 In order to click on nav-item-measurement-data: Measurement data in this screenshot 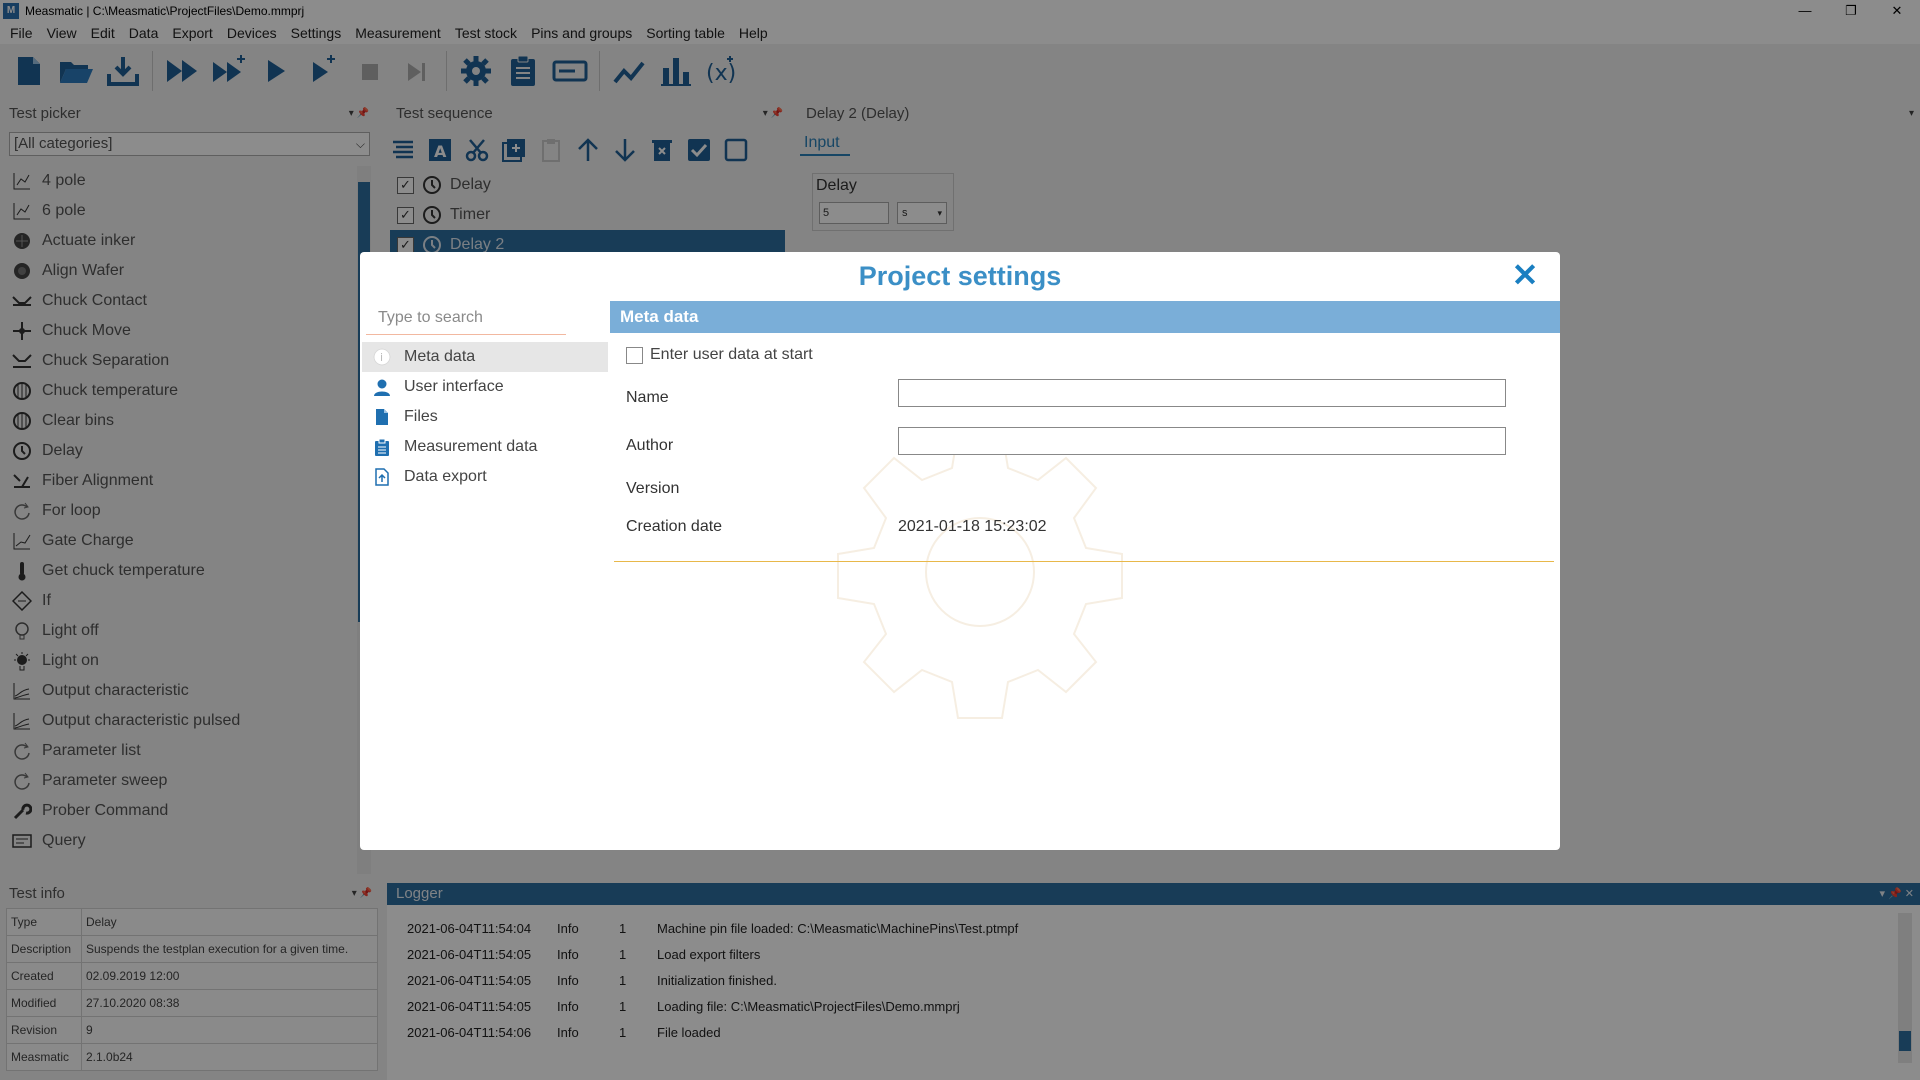, I will do `click(485, 447)`.